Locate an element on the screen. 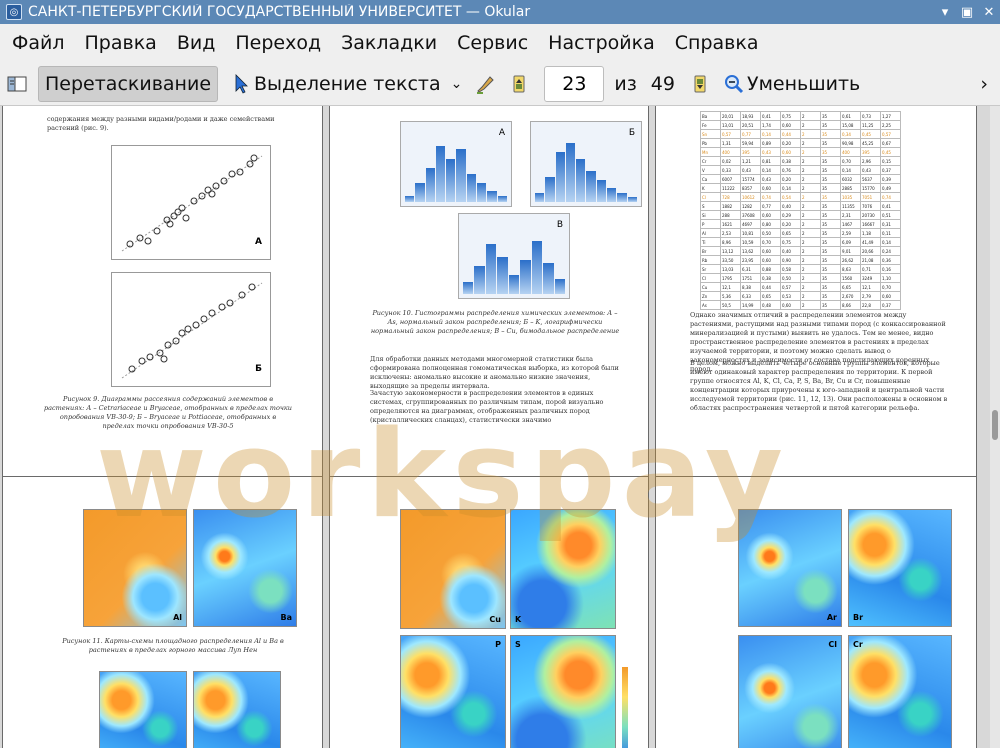 The image size is (1000, 748). table-cell: V is located at coordinates (710, 170).